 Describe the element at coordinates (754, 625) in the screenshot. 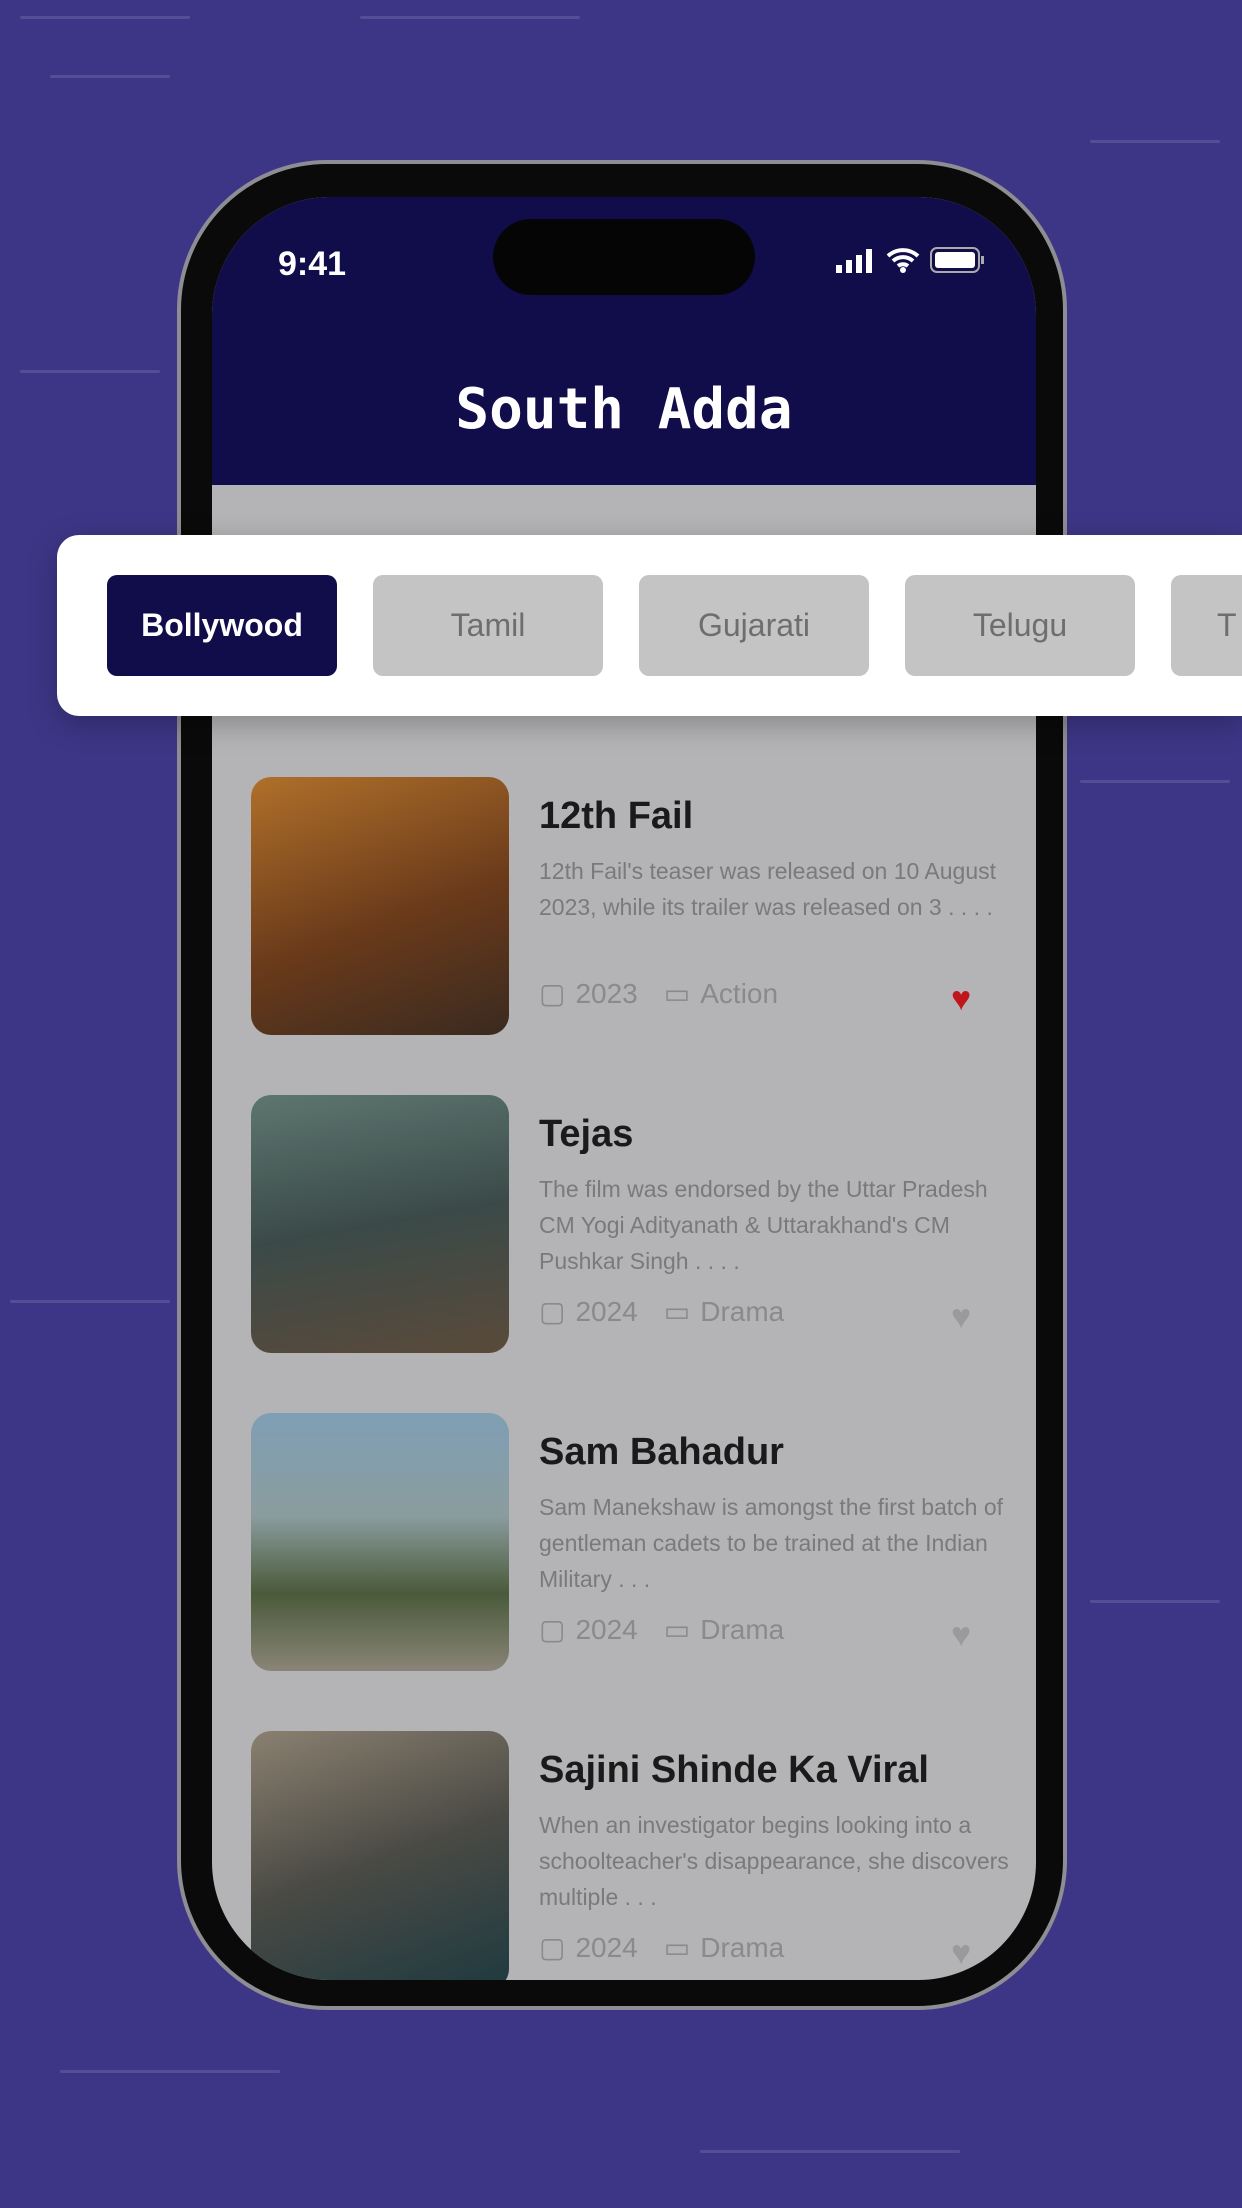

I see `tab-gujarati: Gujarati` at that location.